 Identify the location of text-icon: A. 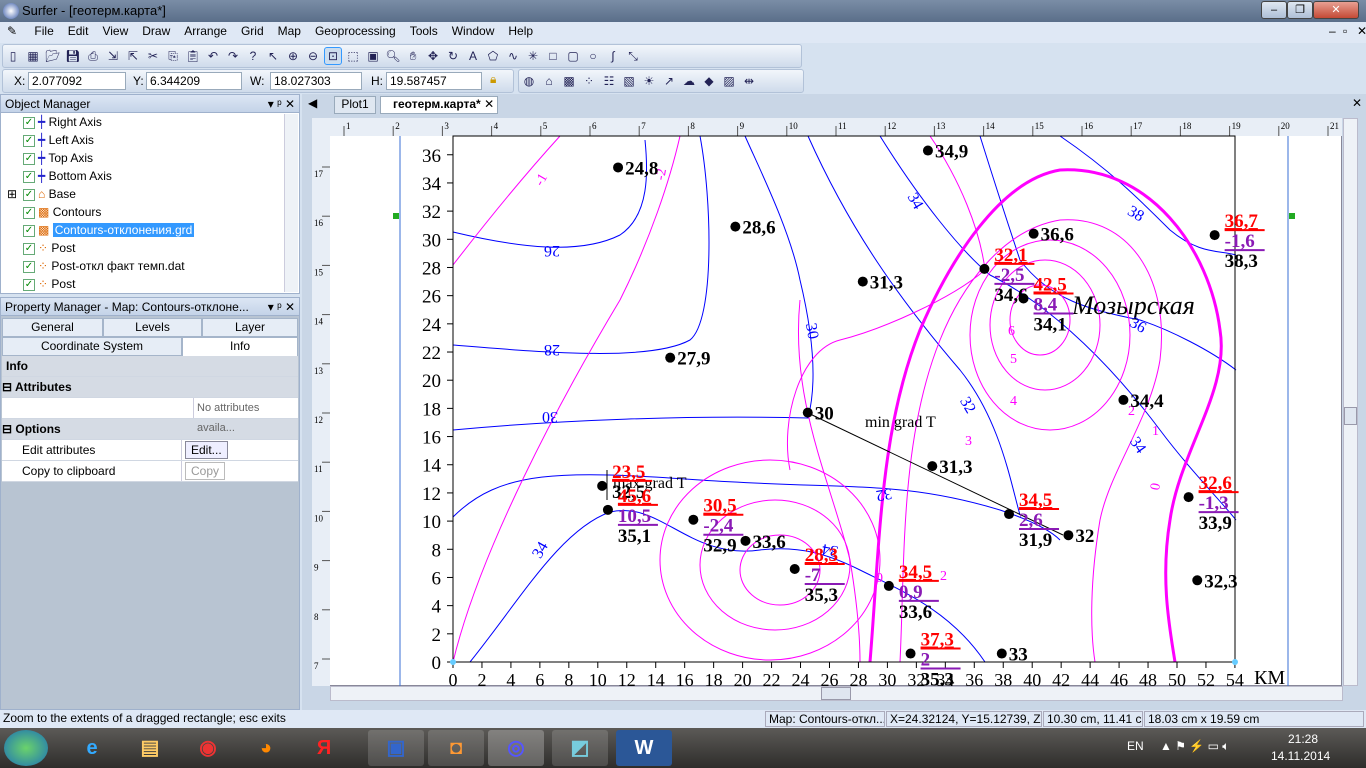
(473, 56).